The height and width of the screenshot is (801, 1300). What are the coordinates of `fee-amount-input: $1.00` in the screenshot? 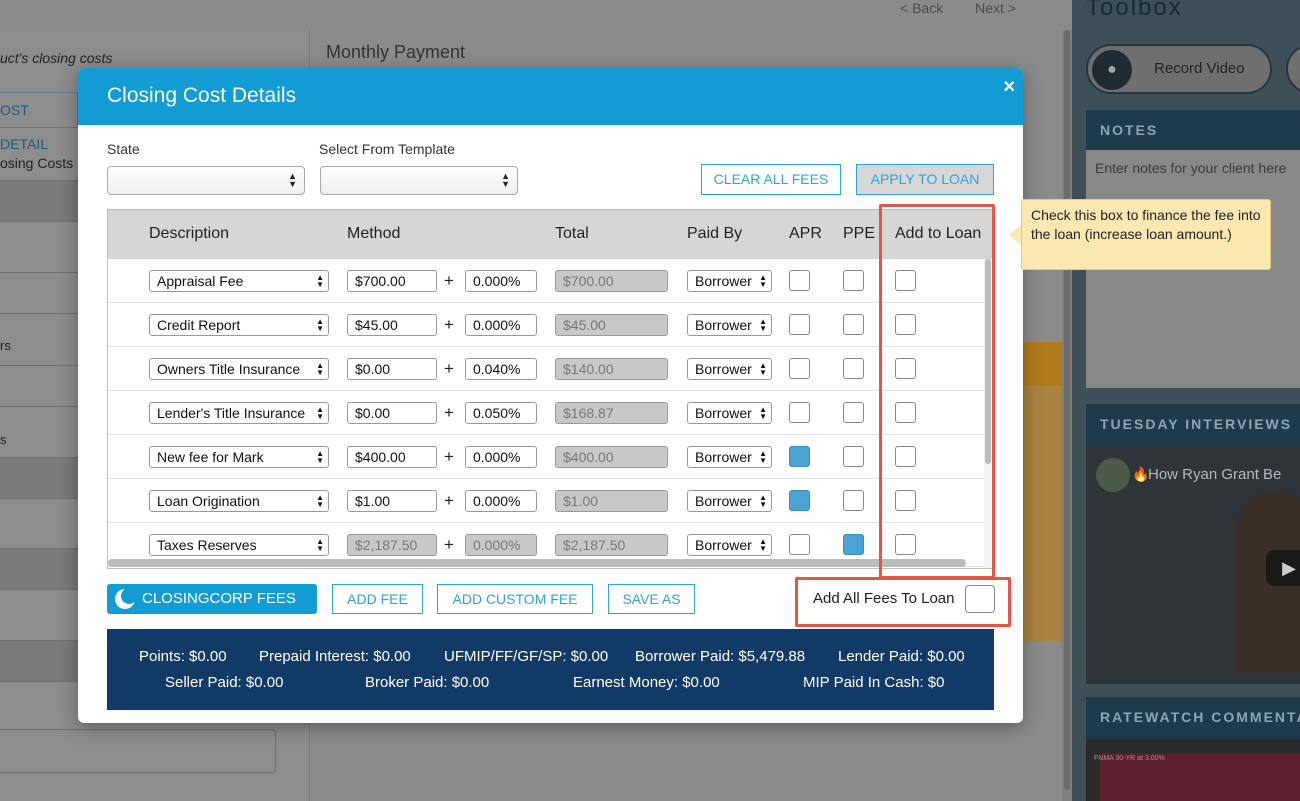 It's located at (392, 501).